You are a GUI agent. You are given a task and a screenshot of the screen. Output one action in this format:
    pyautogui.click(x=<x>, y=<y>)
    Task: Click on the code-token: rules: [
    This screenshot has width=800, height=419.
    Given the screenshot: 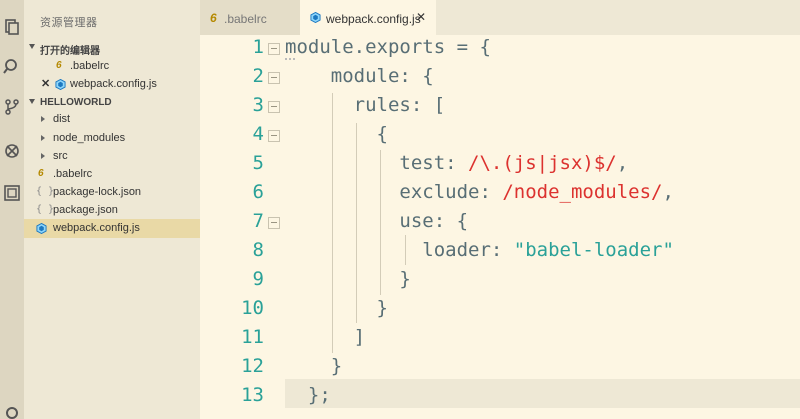 What is the action you would take?
    pyautogui.click(x=365, y=105)
    